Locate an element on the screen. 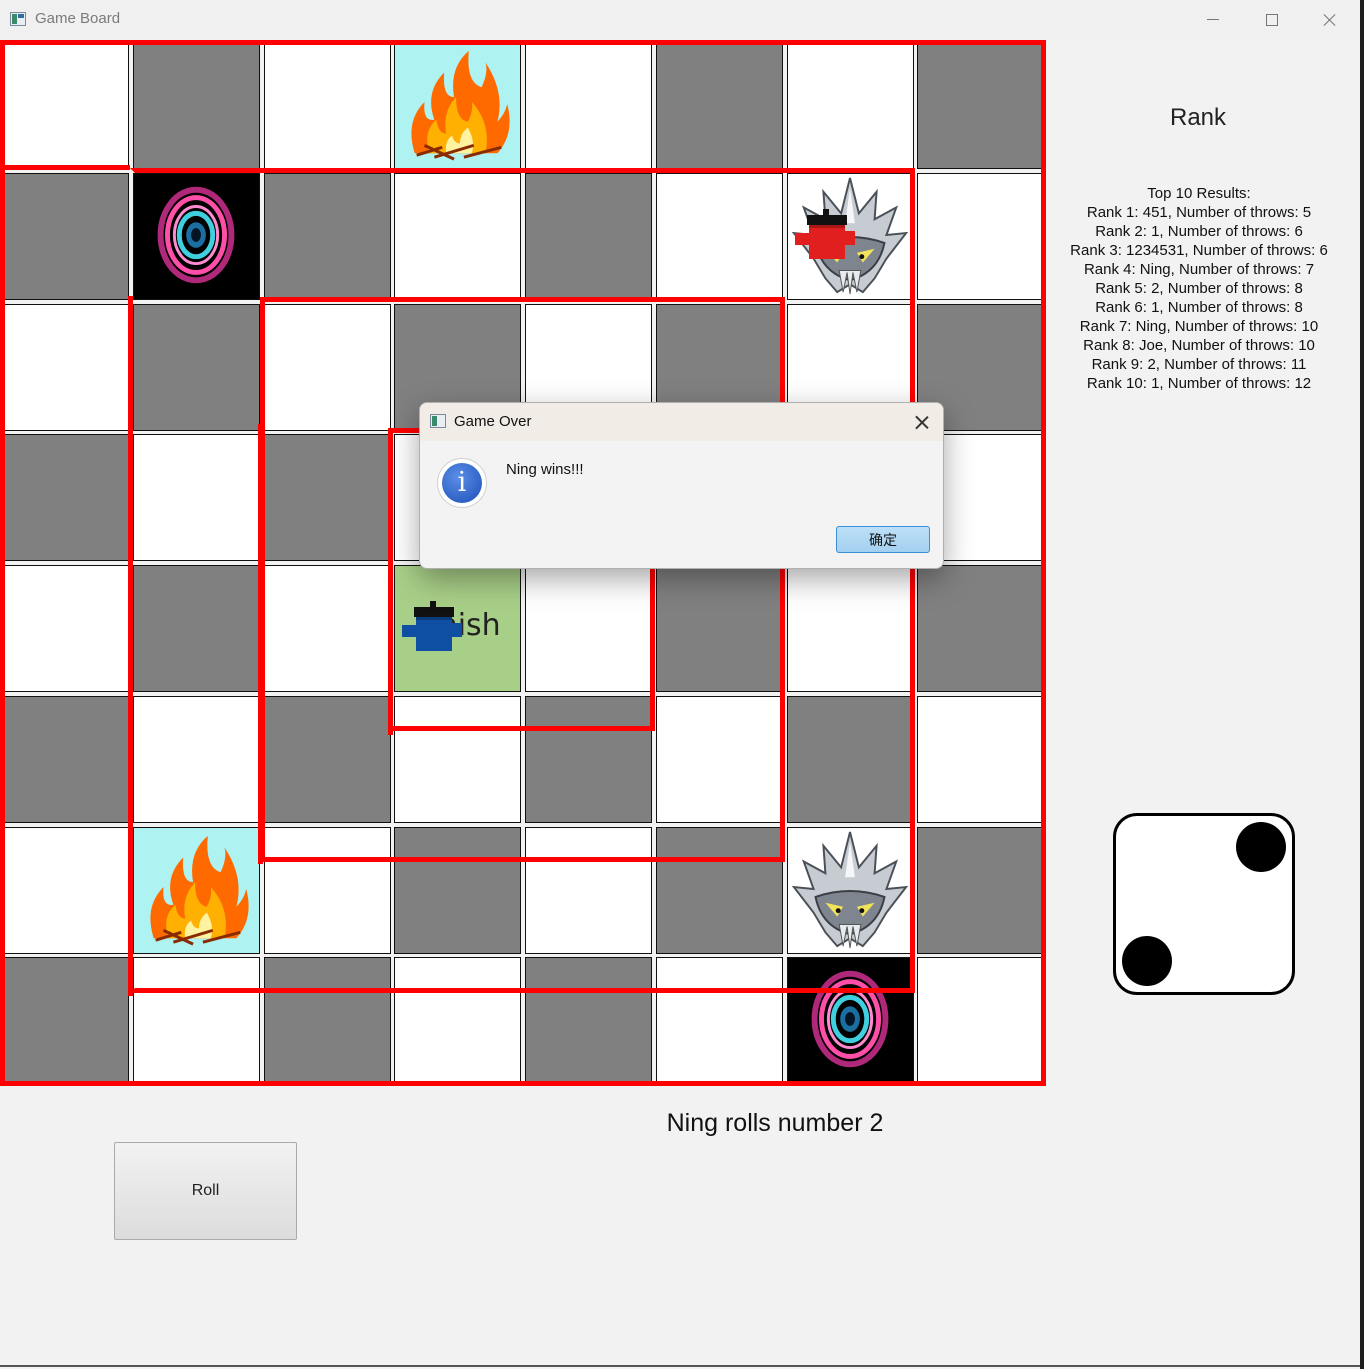 The width and height of the screenshot is (1364, 1369). title-bar: Game Board is located at coordinates (680, 20).